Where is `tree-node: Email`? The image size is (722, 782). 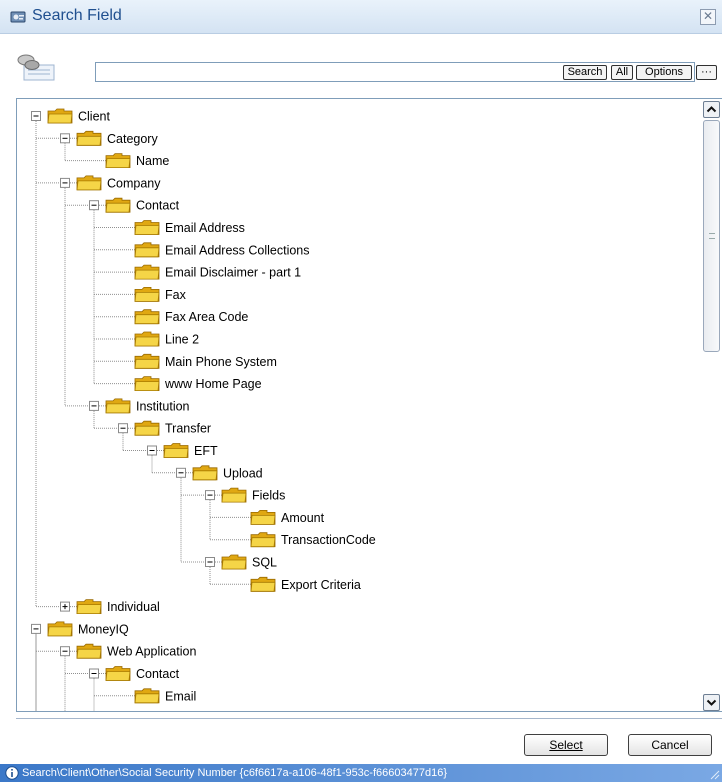 tree-node: Email is located at coordinates (145, 696).